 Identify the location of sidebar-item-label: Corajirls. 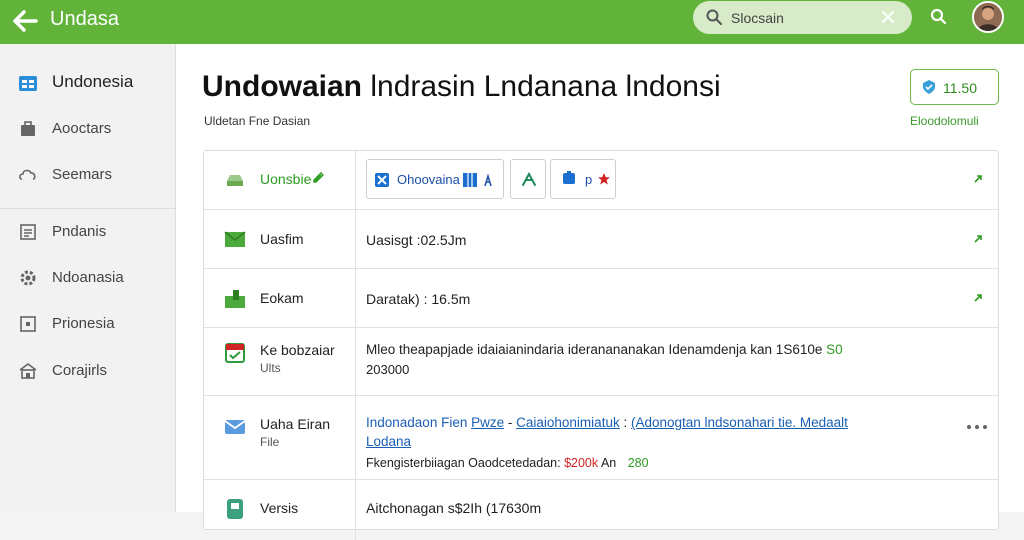
(80, 370).